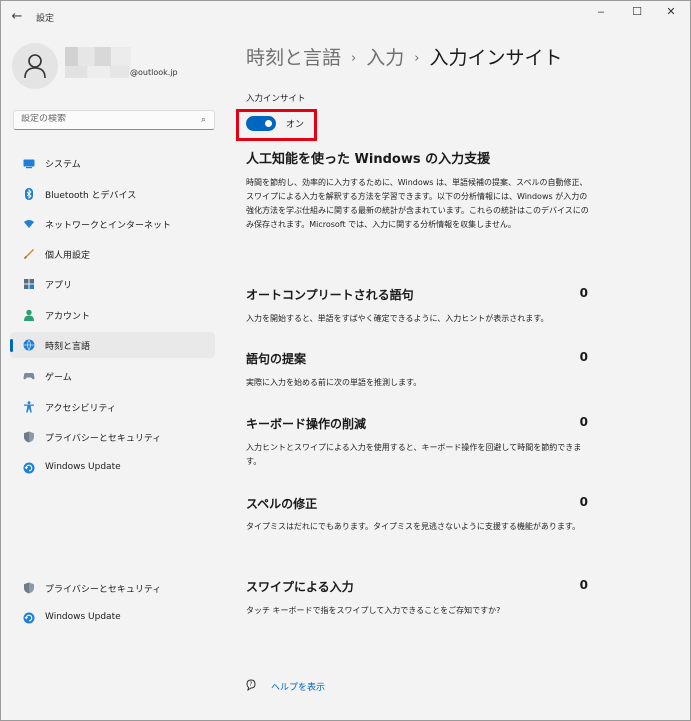 This screenshot has height=721, width=691. I want to click on toggle-state-label: オン, so click(295, 125).